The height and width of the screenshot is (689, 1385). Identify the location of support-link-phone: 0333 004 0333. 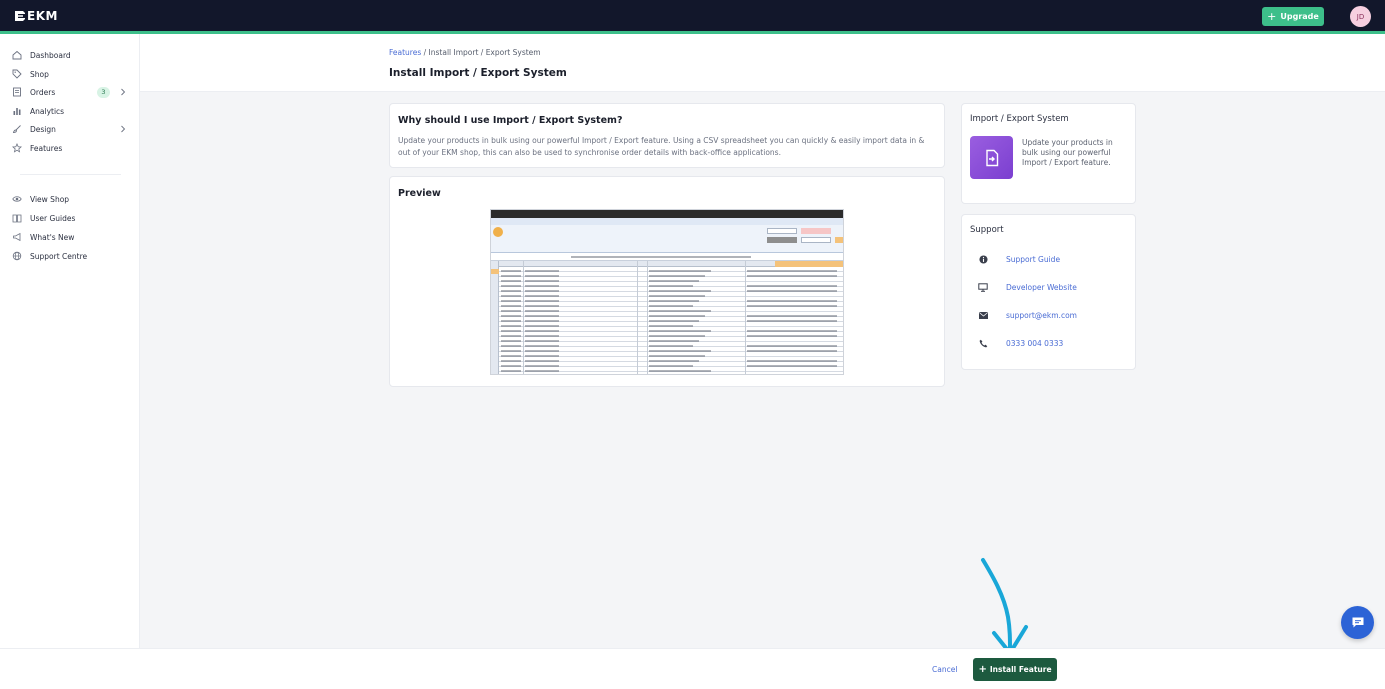
(1050, 343).